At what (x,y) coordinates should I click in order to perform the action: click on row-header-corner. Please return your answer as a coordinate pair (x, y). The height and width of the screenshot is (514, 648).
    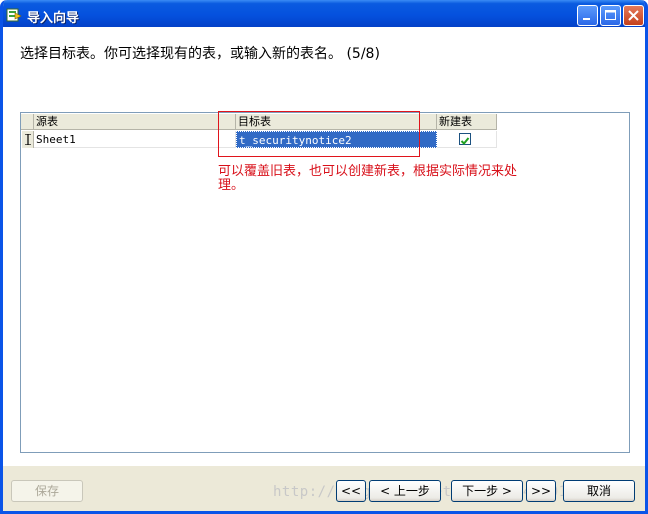
    Looking at the image, I should click on (27, 122).